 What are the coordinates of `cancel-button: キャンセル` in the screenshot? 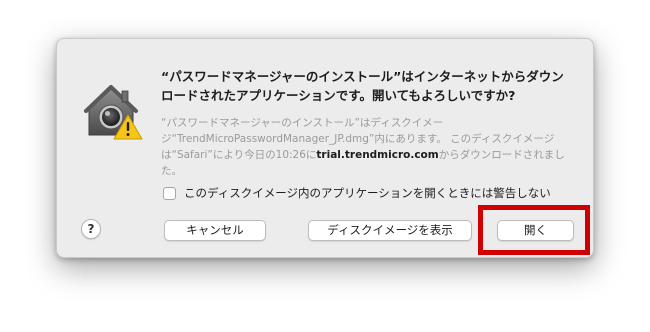 It's located at (215, 230).